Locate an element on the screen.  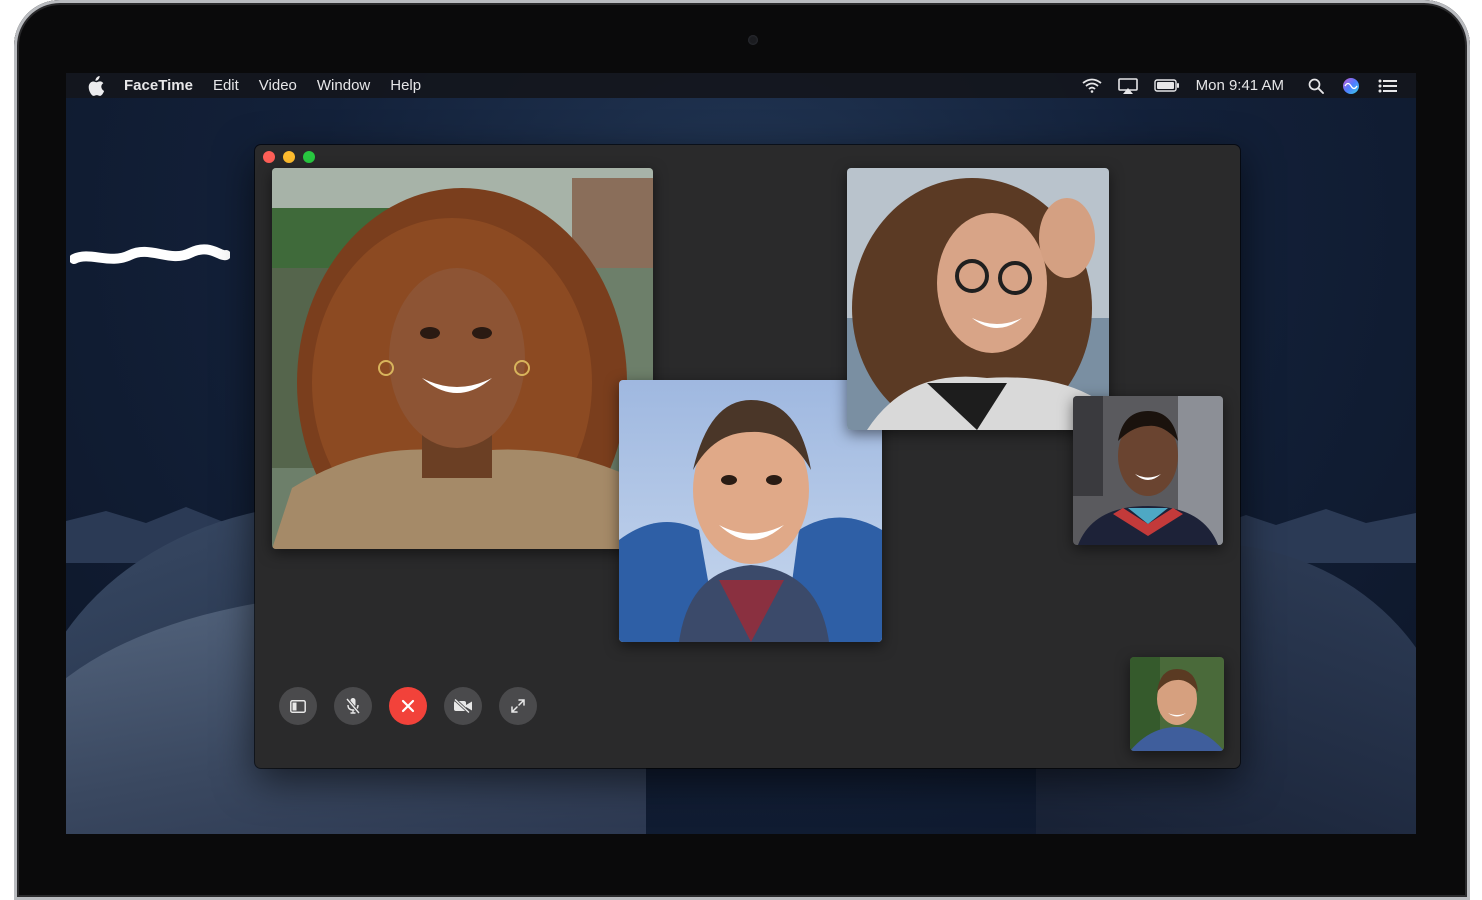
menu-clock: Mon 9:41 AM is located at coordinates (1240, 85).